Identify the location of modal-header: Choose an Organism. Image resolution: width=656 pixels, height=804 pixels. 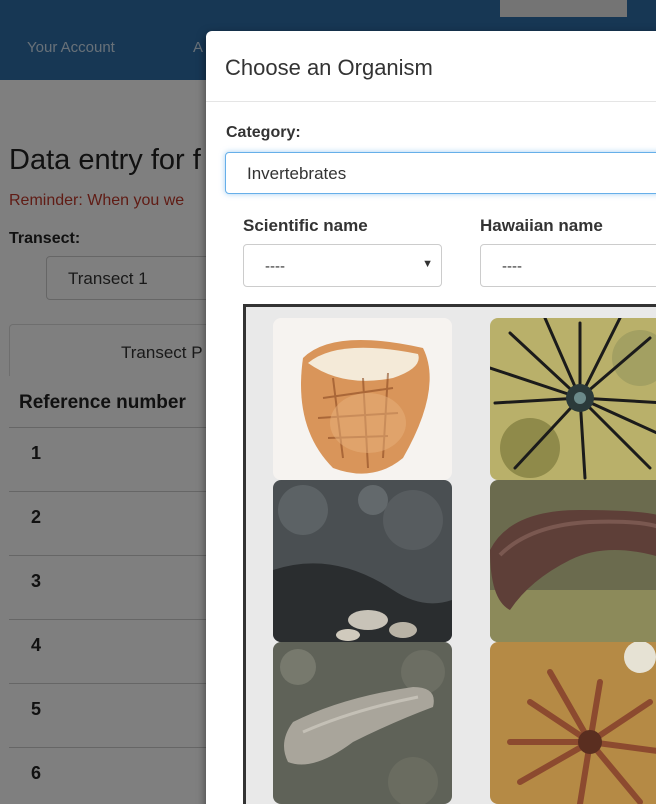
(431, 66).